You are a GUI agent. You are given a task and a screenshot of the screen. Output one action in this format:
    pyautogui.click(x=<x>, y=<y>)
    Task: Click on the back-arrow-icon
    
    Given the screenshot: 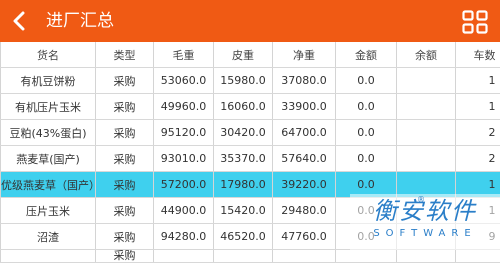 What is the action you would take?
    pyautogui.click(x=20, y=21)
    